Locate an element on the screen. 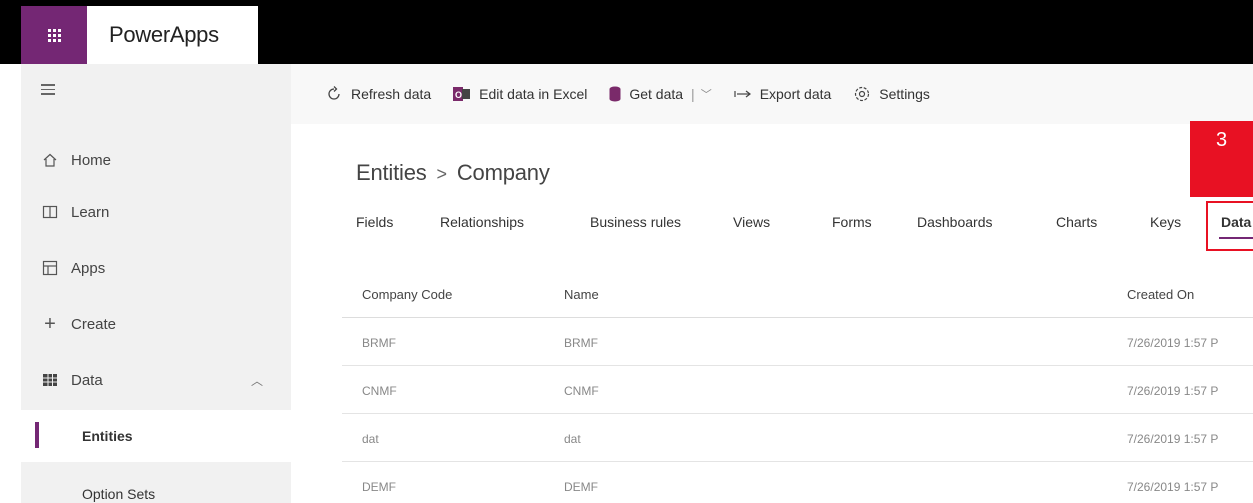  home-icon is located at coordinates (50, 160).